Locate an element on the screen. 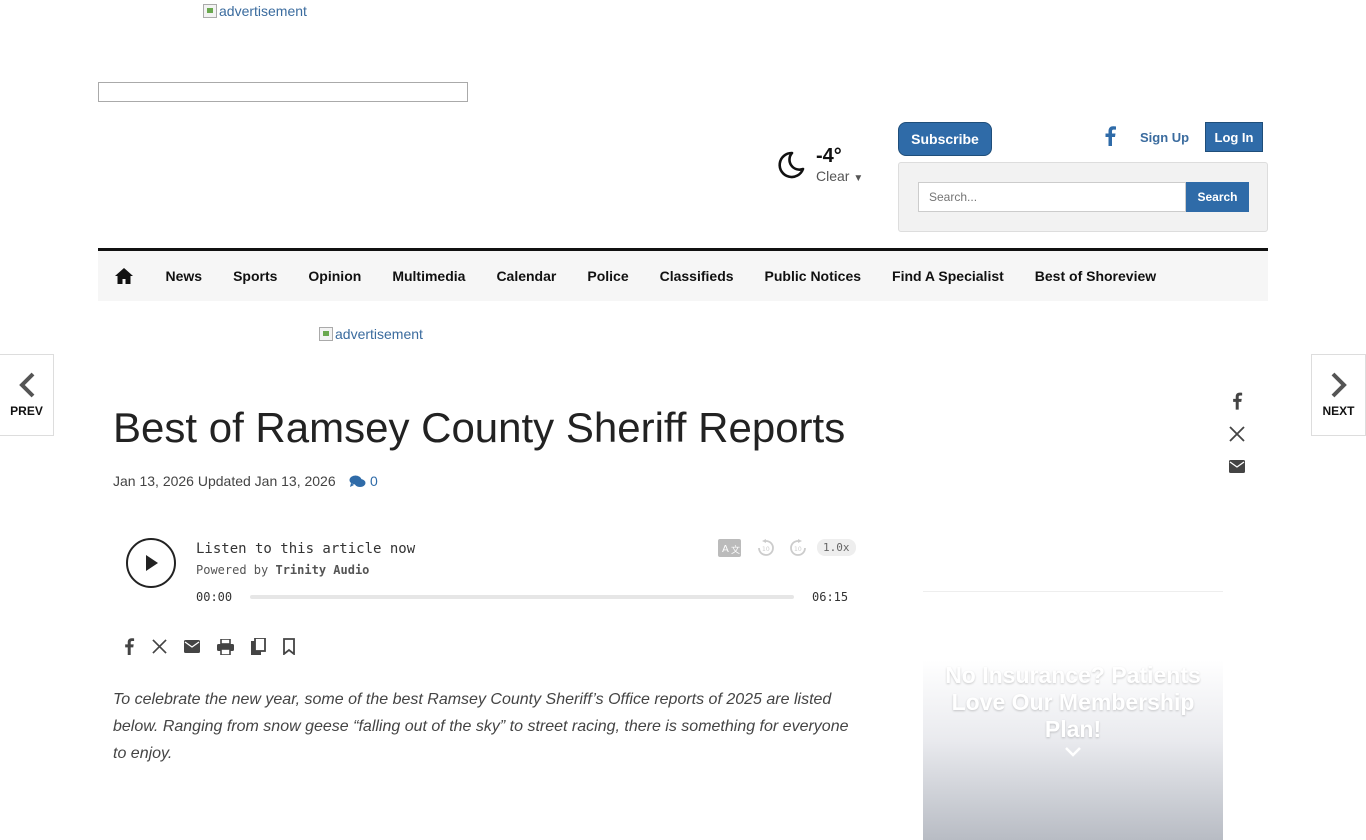 The width and height of the screenshot is (1366, 840). play-icon is located at coordinates (152, 563).